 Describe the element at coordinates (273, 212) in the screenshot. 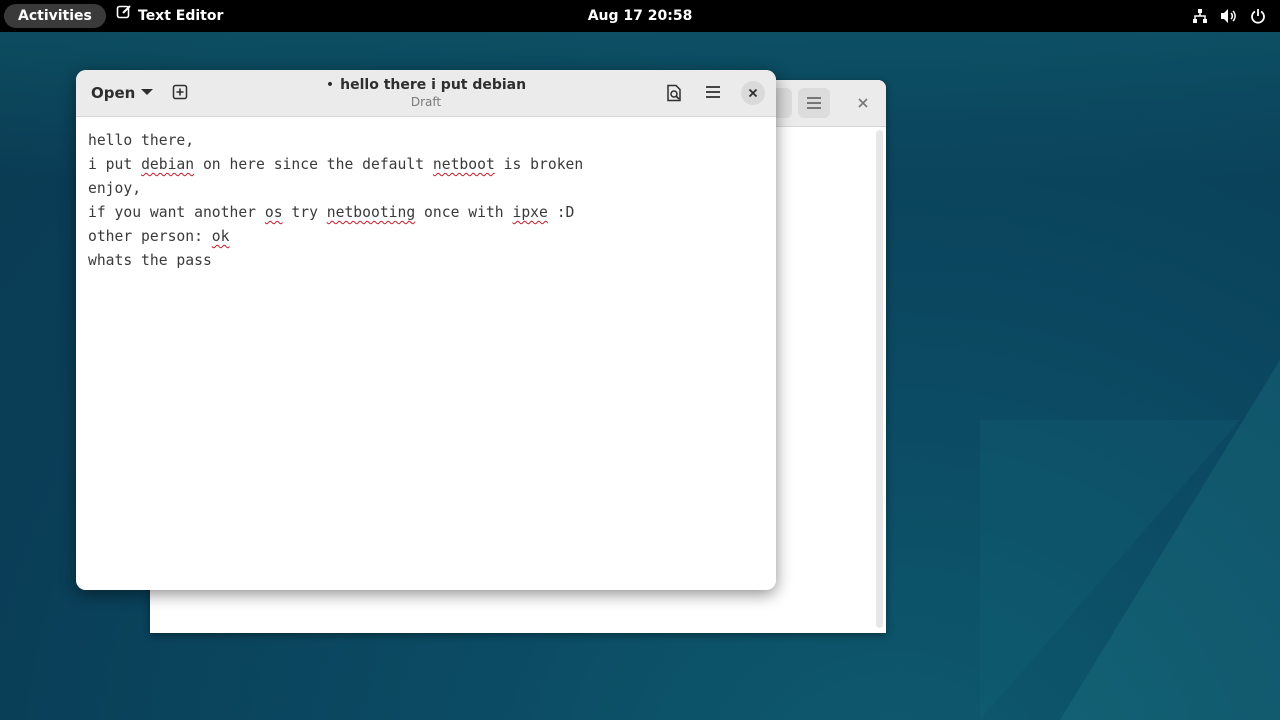

I see `misspelled-word: os` at that location.